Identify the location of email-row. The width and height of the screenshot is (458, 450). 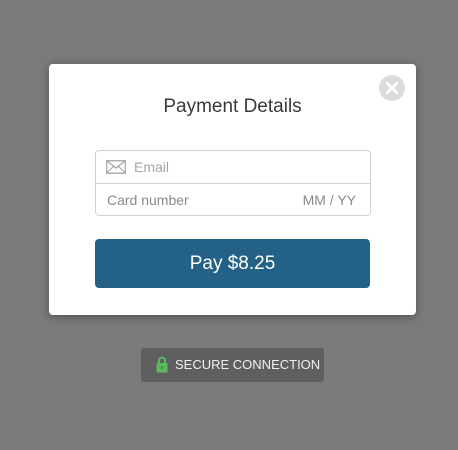
(233, 167).